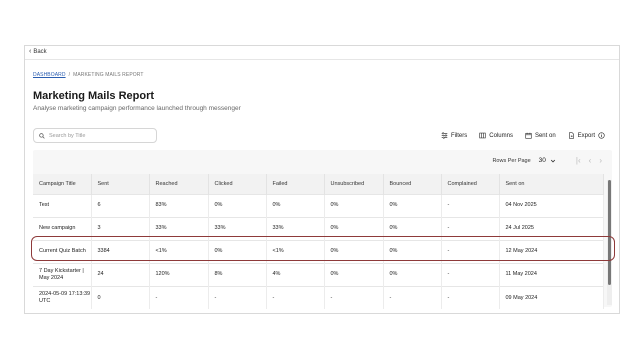  I want to click on filters-button: Filters, so click(454, 135).